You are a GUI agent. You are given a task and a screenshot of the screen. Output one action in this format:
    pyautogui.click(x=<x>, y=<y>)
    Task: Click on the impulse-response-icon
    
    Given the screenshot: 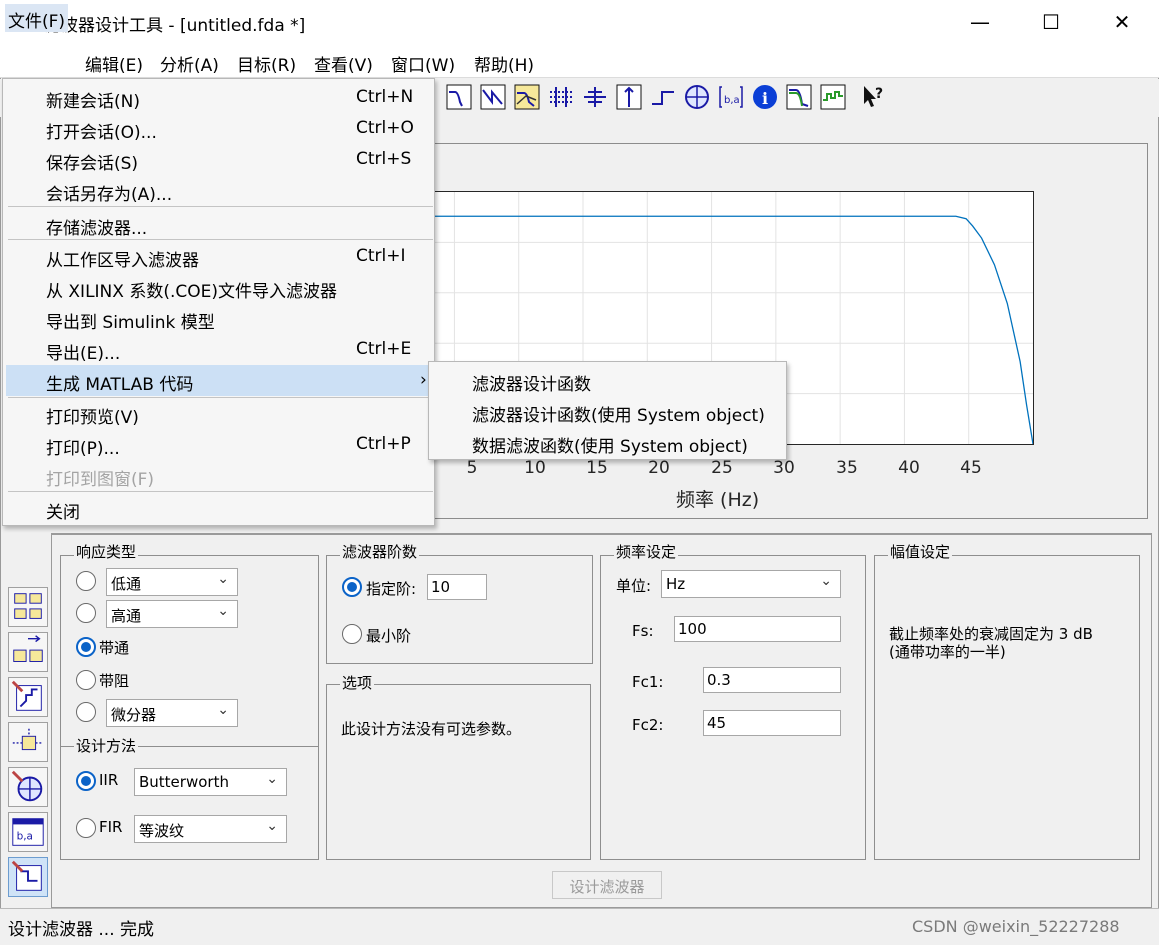 What is the action you would take?
    pyautogui.click(x=629, y=97)
    